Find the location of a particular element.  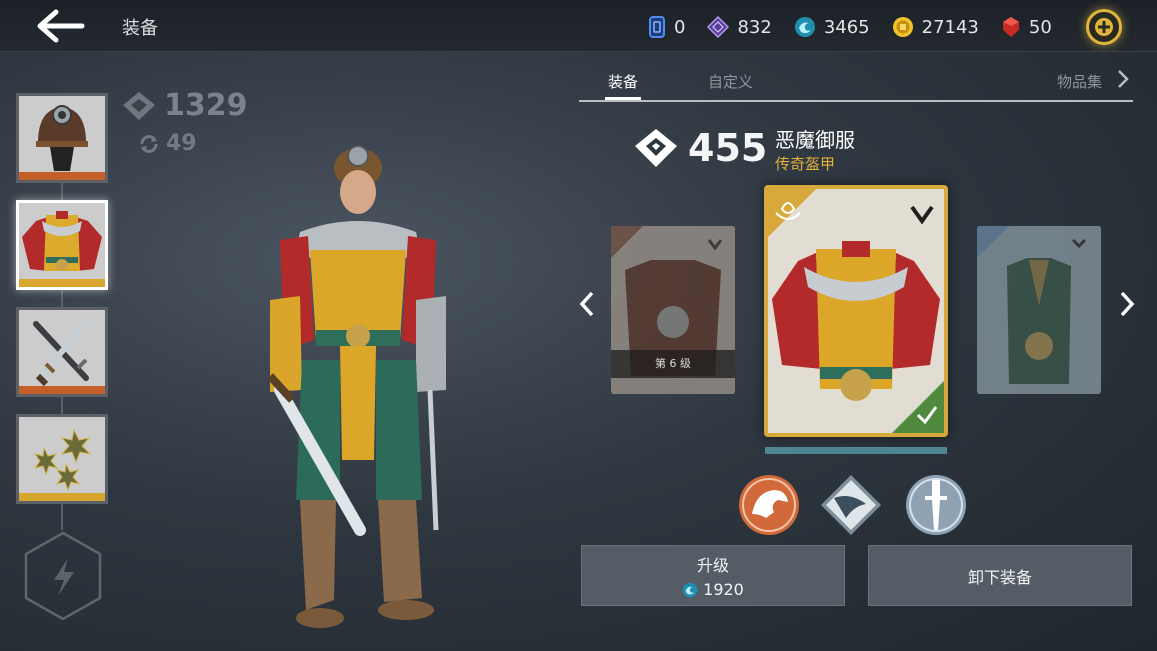

dragon-icon is located at coordinates (769, 505).